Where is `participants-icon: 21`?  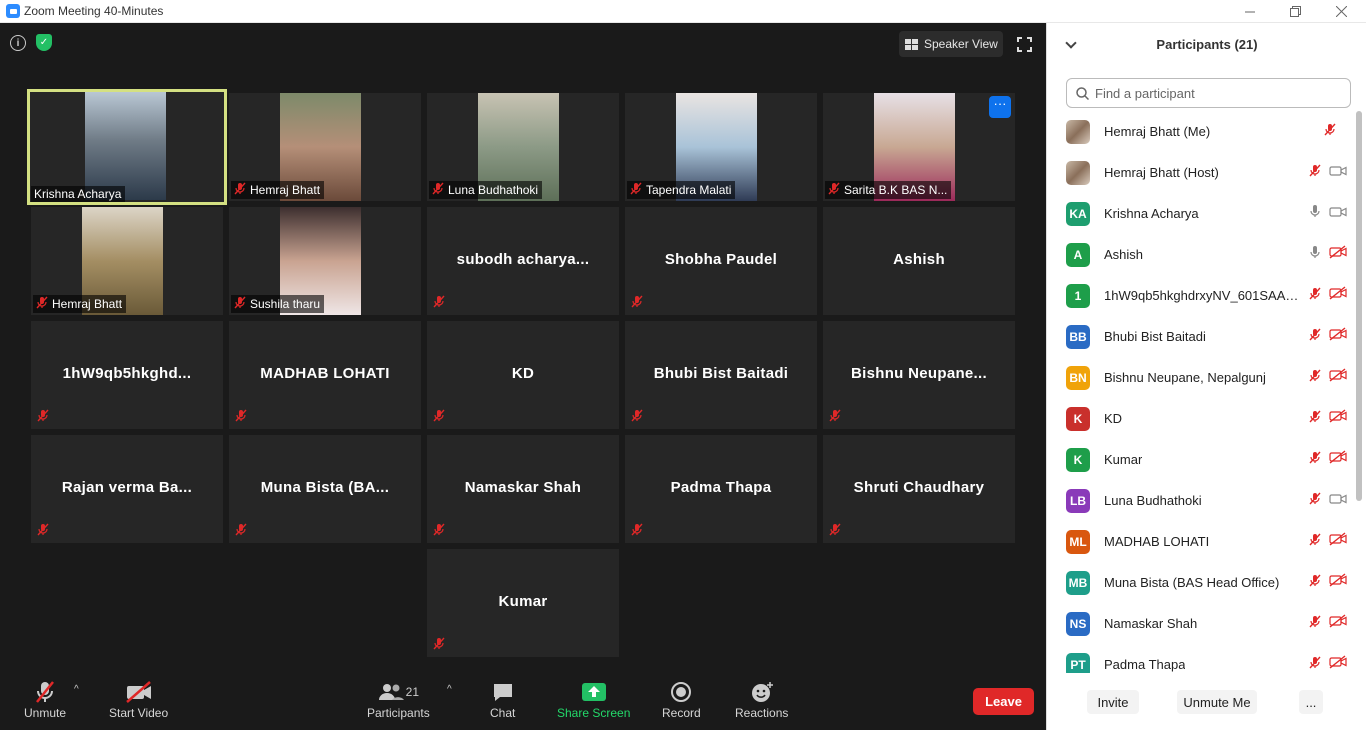 participants-icon: 21 is located at coordinates (398, 692).